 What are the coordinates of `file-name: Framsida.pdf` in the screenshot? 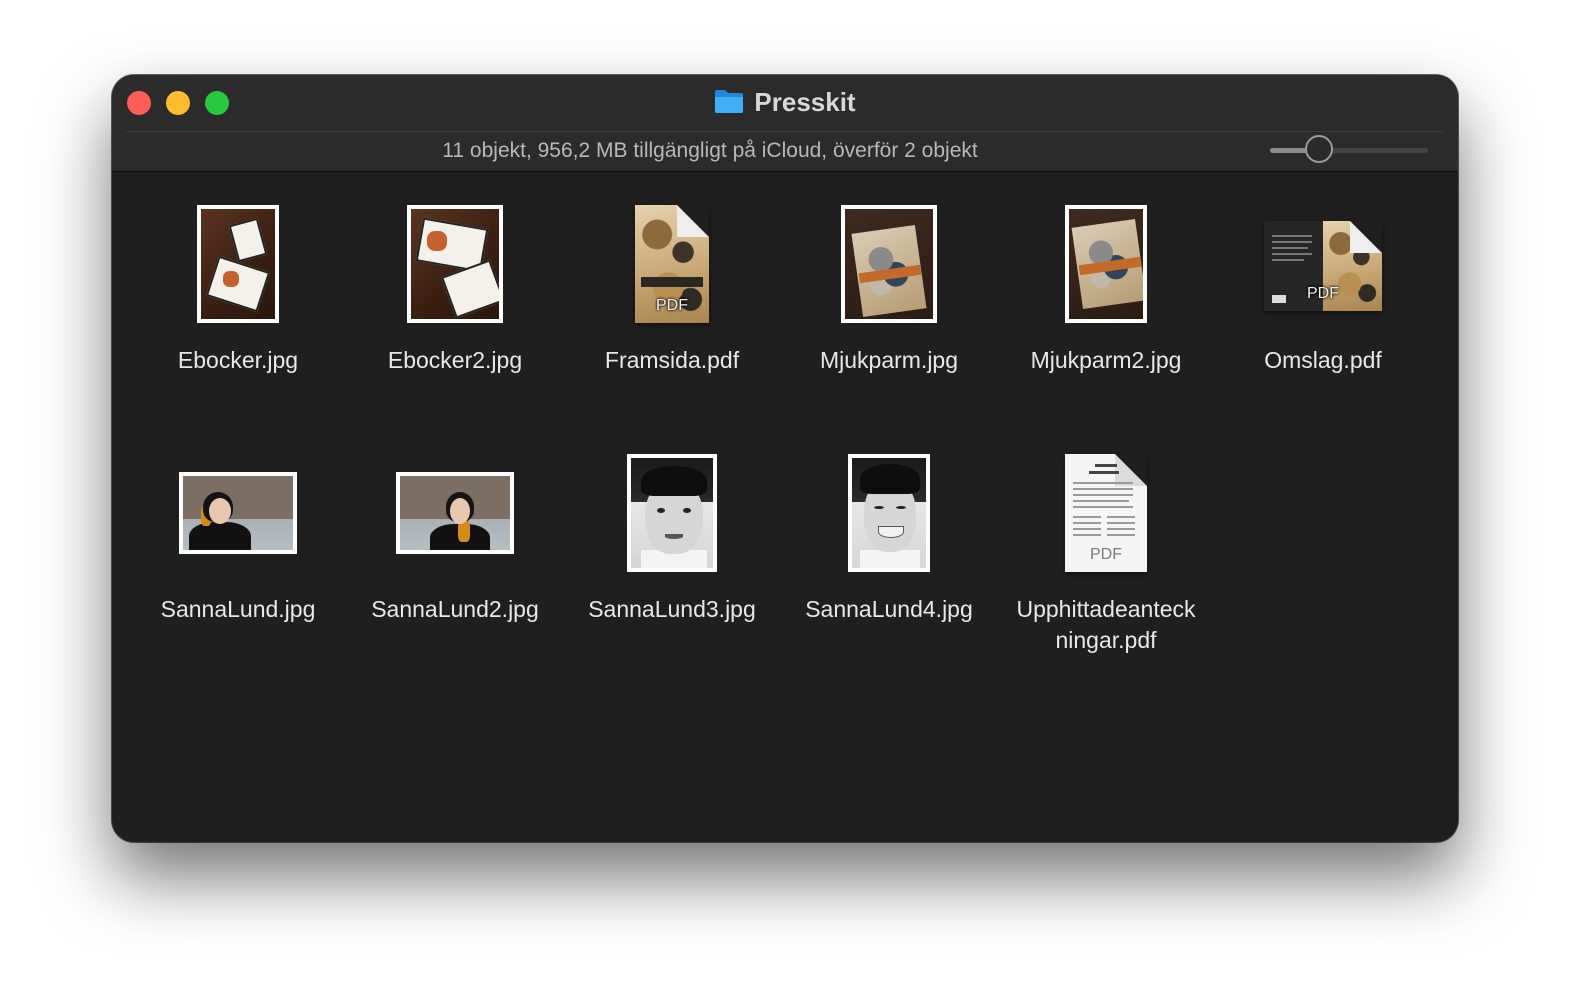 It's located at (672, 360).